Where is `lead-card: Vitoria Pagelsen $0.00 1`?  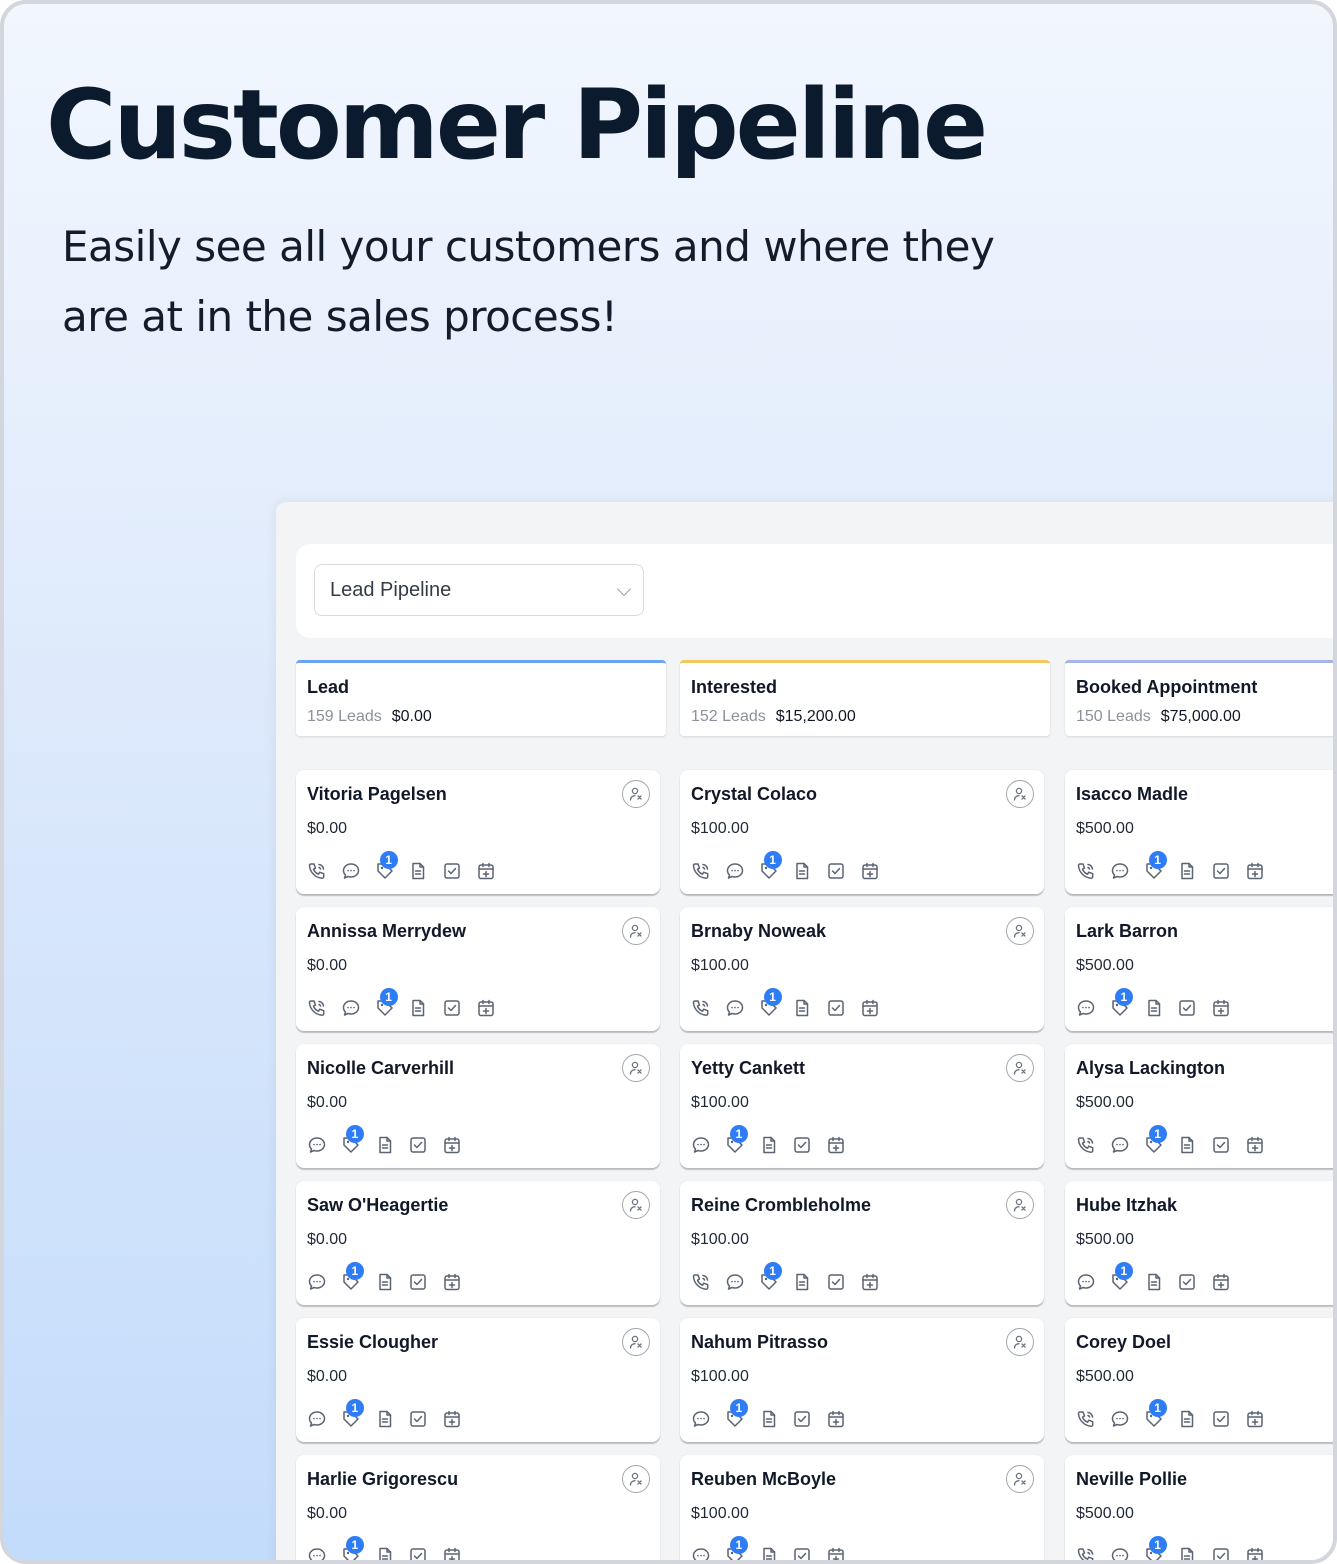
lead-card: Vitoria Pagelsen $0.00 1 is located at coordinates (478, 832).